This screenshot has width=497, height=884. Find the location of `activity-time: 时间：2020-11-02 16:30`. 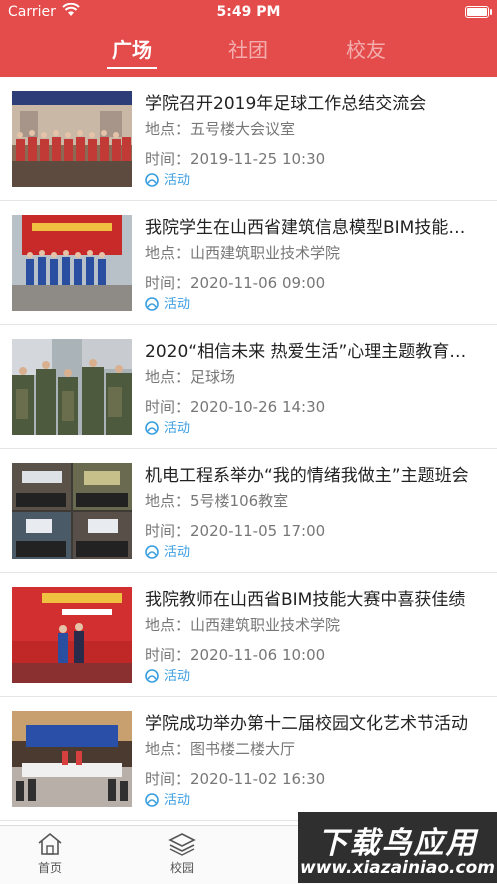

activity-time: 时间：2020-11-02 16:30 is located at coordinates (235, 779).